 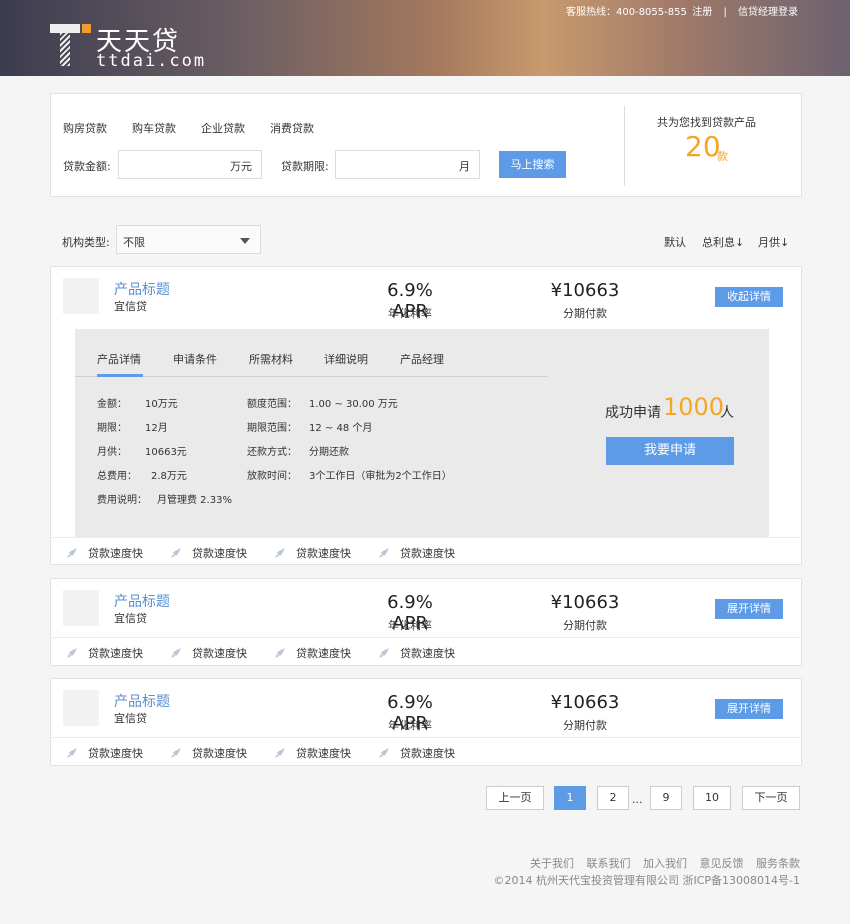 I want to click on detail-total-cost: 总费用： 2.8万元, so click(x=142, y=476).